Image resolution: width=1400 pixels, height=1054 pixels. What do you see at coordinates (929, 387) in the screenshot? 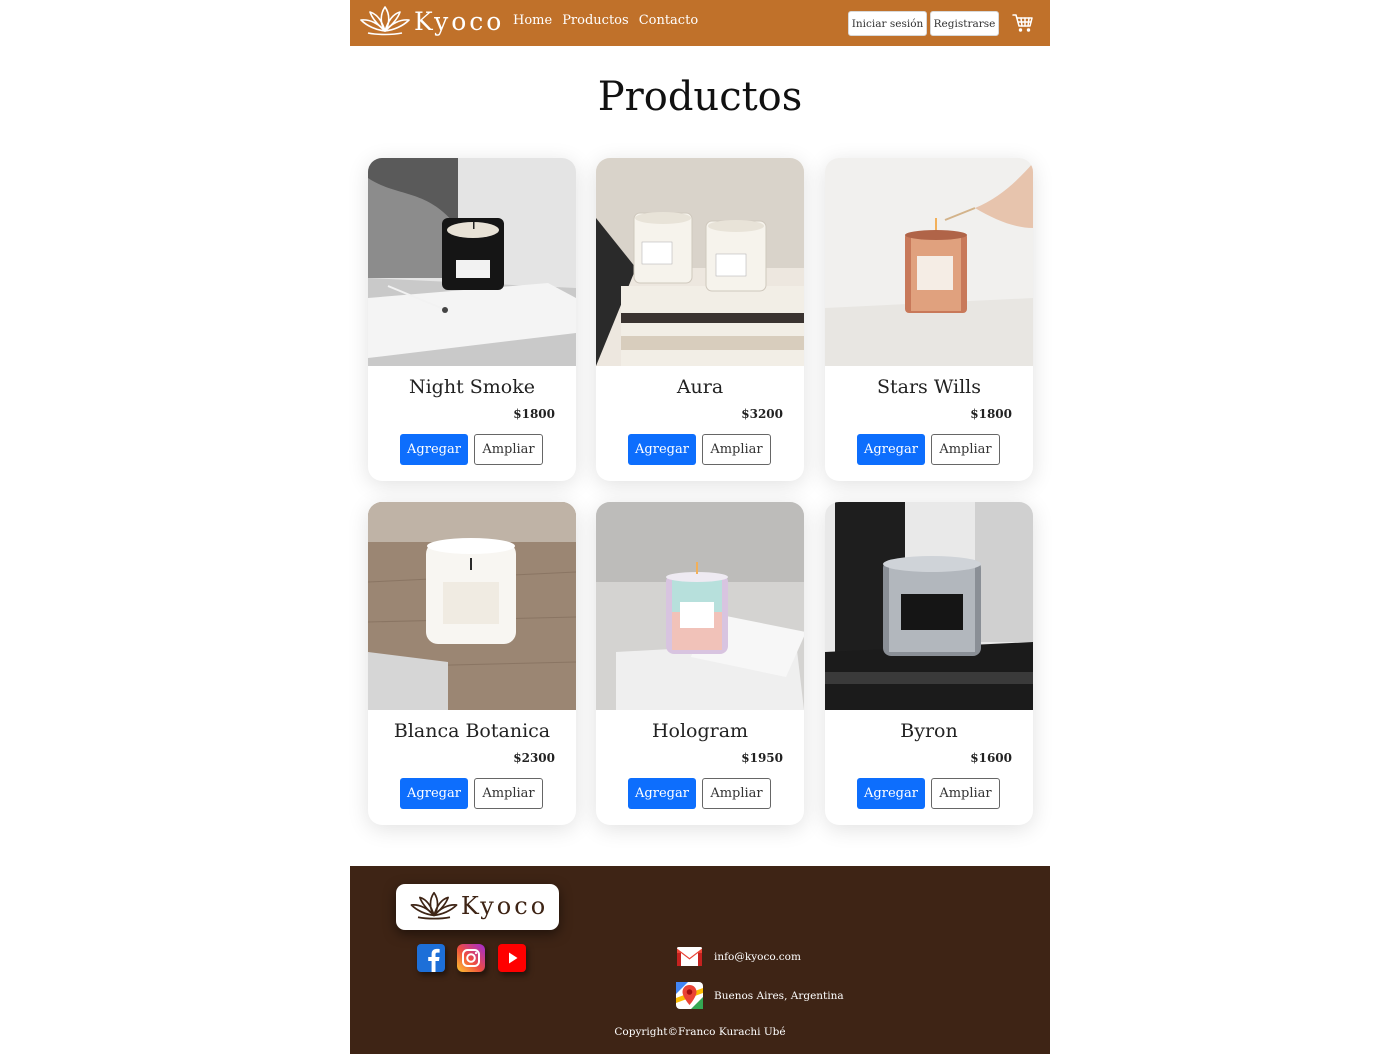
I see `product-name: Stars Wills` at bounding box center [929, 387].